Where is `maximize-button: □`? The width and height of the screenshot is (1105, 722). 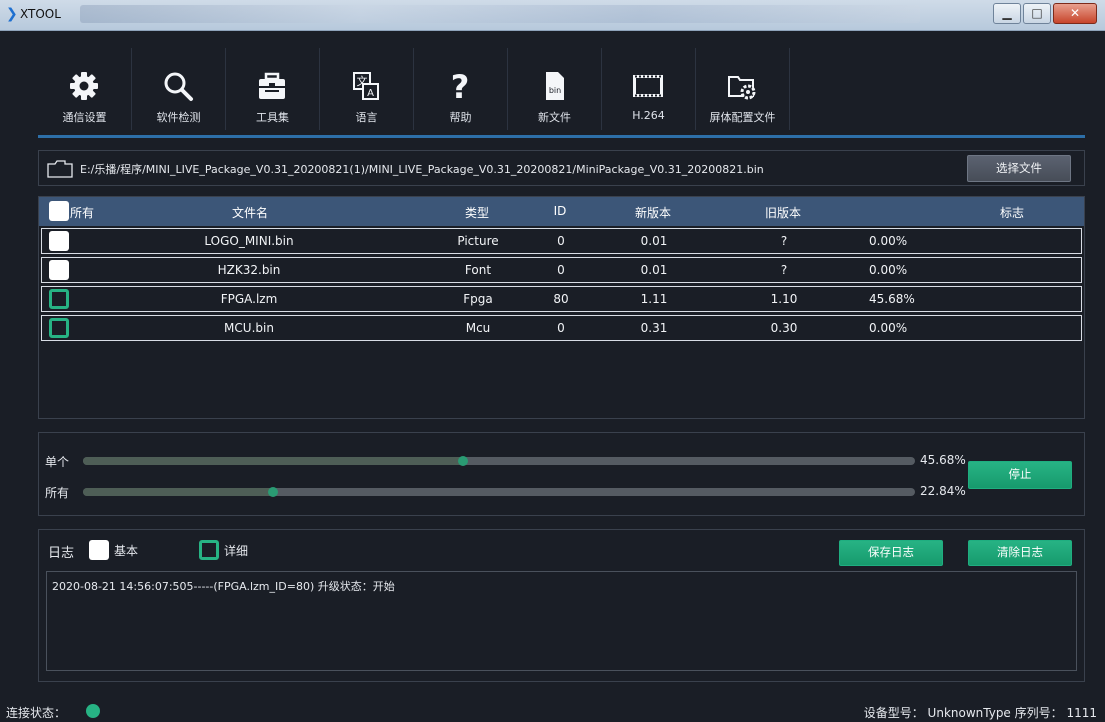
maximize-button: □ is located at coordinates (1037, 13).